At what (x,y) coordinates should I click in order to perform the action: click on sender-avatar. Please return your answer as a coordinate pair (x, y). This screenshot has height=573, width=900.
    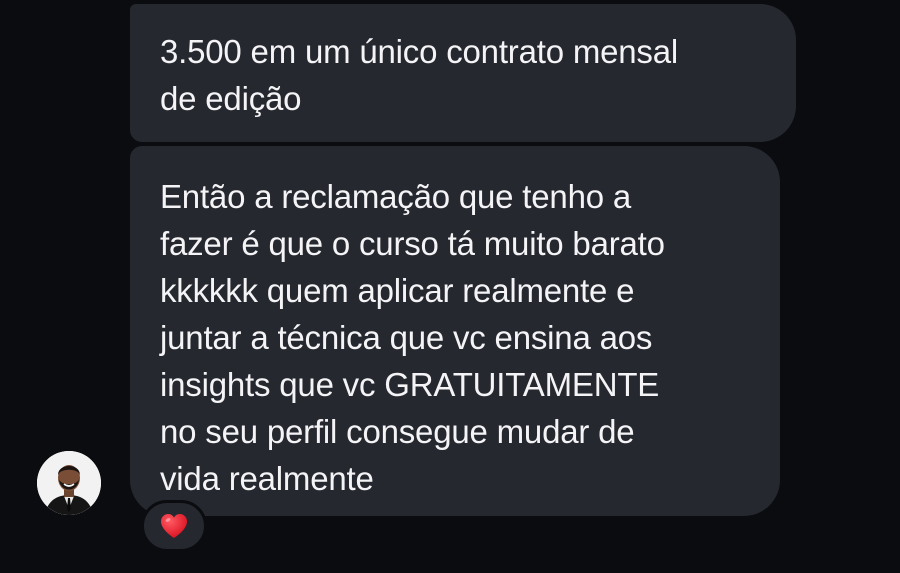
    Looking at the image, I should click on (69, 483).